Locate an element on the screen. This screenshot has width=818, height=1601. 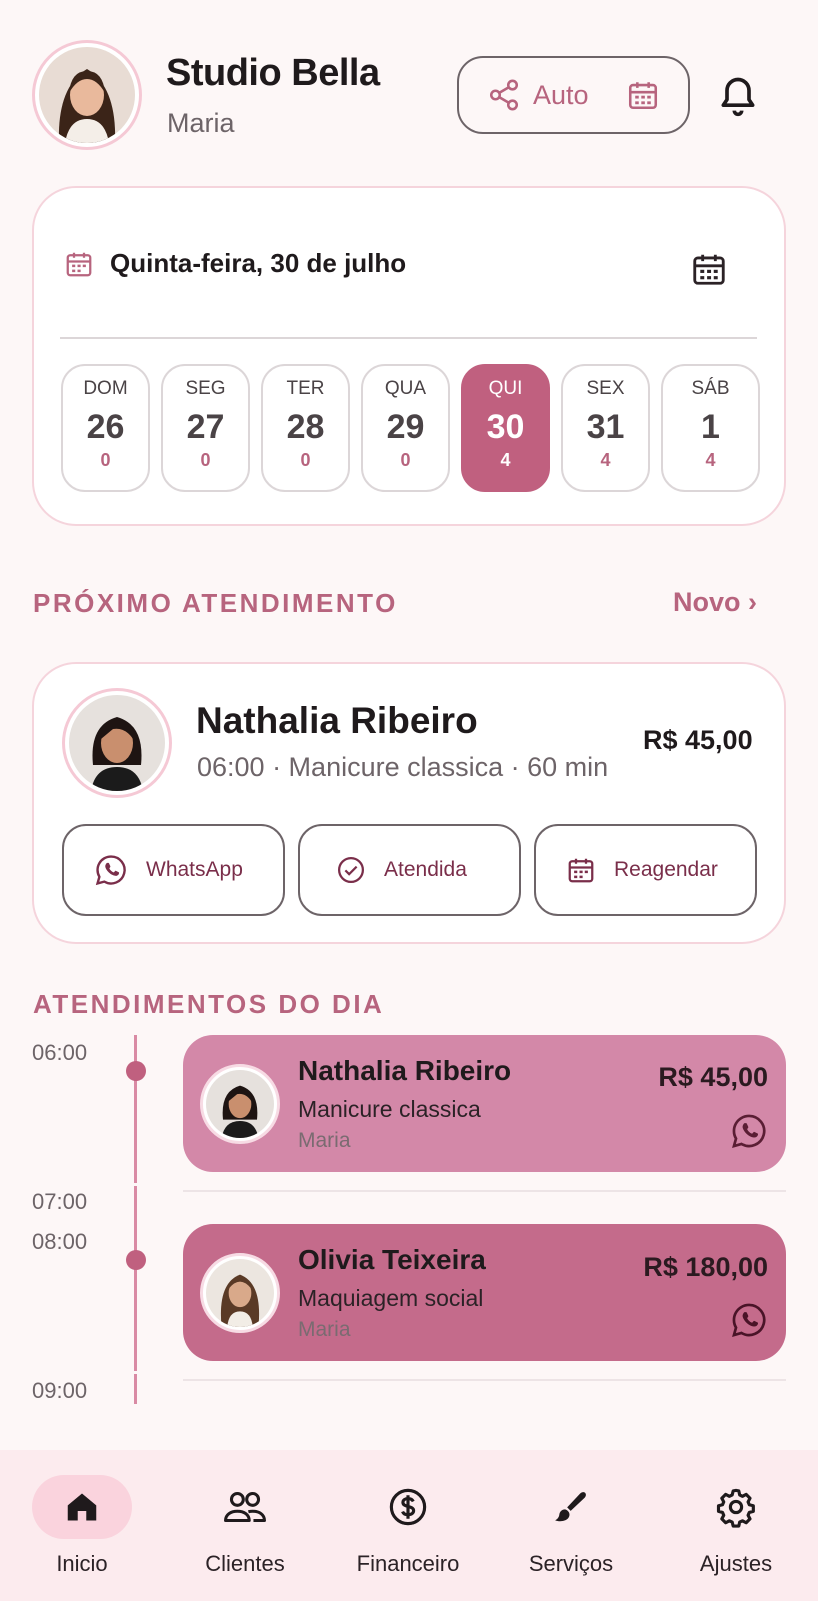
day-chip-fri: SEX 31 4 is located at coordinates (605, 428).